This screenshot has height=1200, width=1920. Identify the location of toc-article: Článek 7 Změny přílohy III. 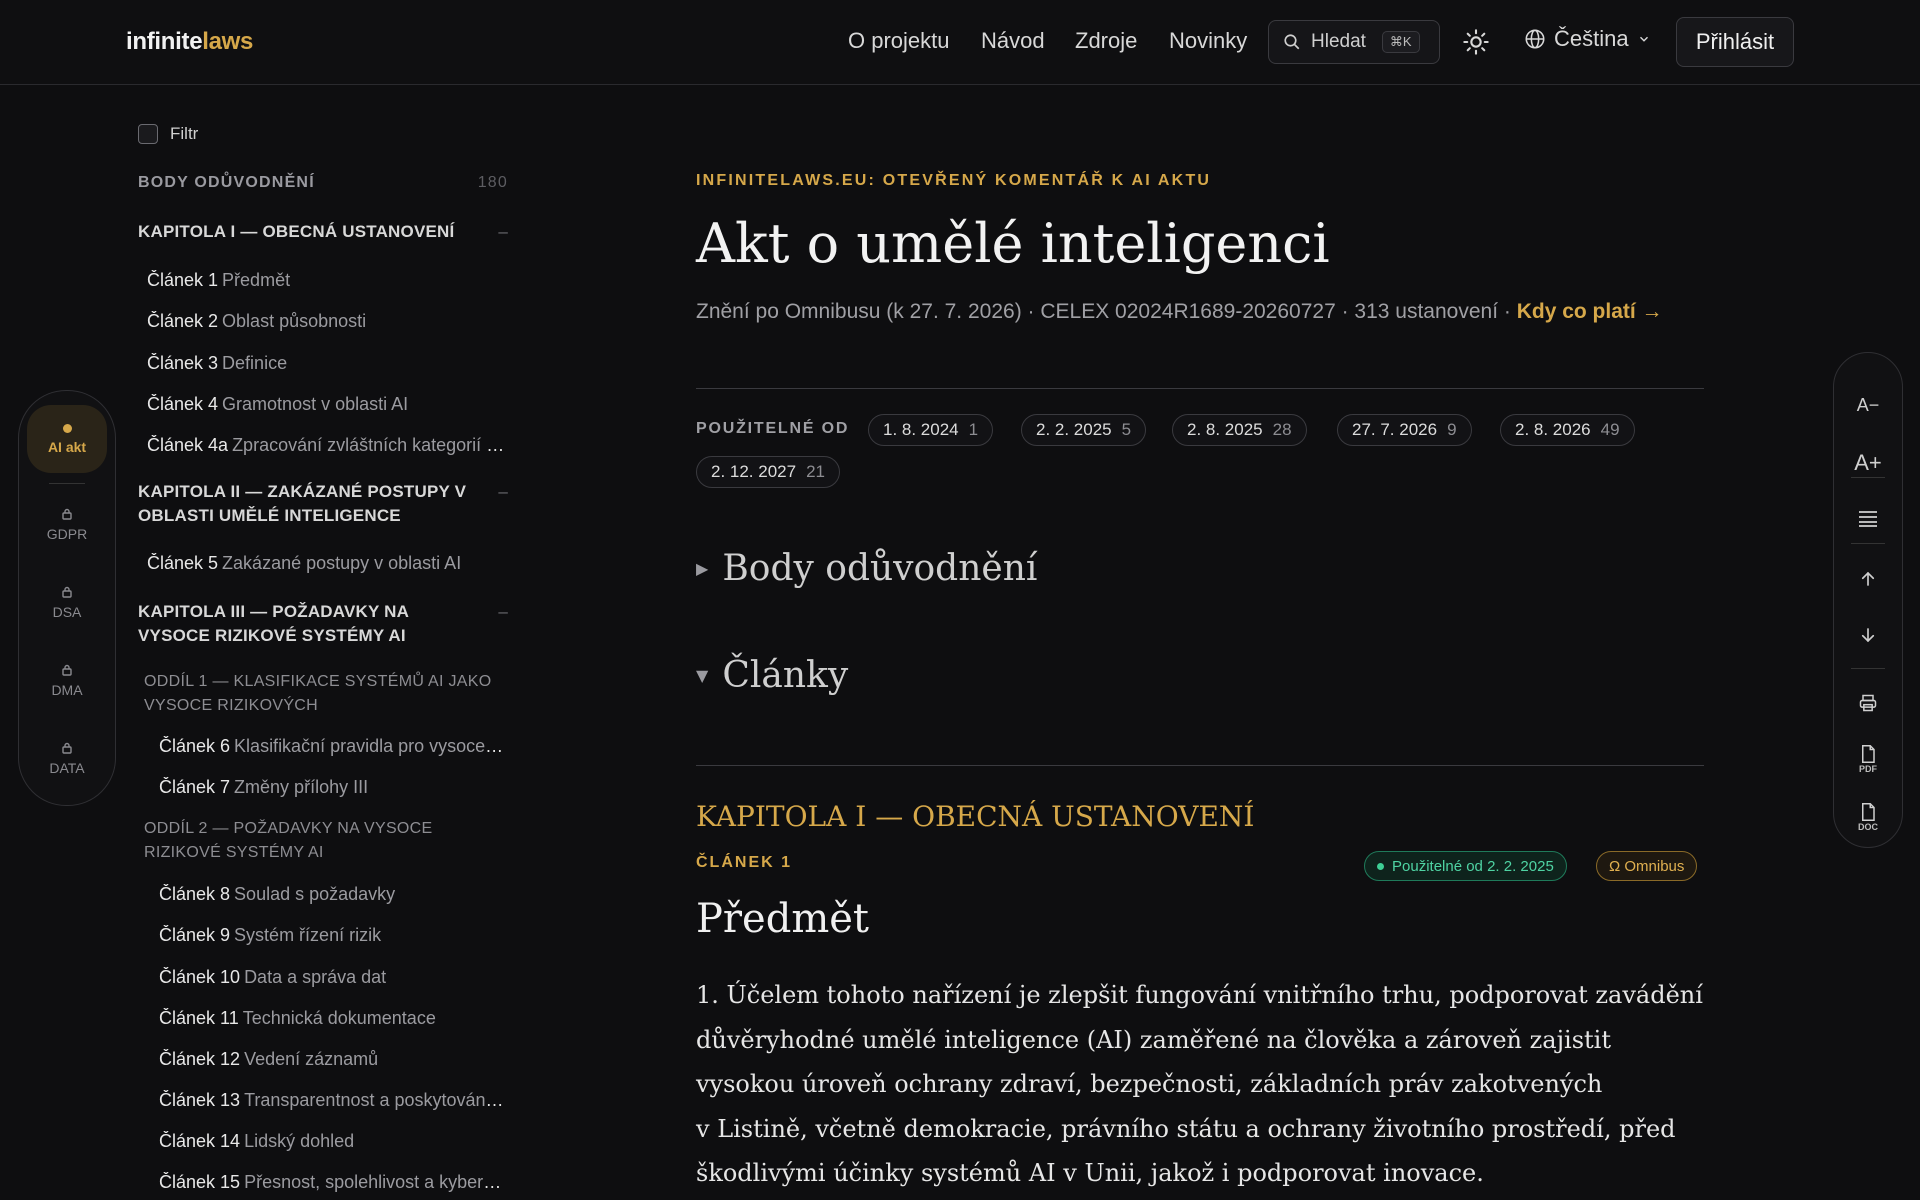
(333, 787).